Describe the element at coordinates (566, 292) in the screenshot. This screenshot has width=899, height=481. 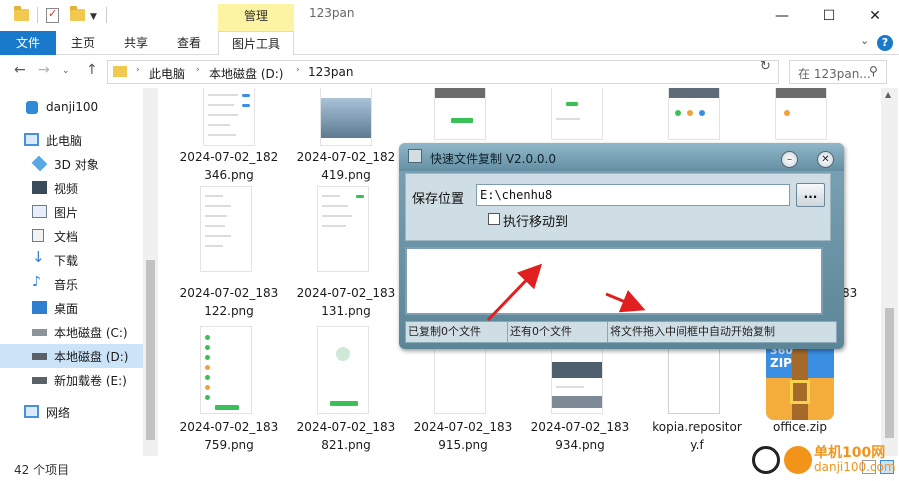
I see `annotation-arrows` at that location.